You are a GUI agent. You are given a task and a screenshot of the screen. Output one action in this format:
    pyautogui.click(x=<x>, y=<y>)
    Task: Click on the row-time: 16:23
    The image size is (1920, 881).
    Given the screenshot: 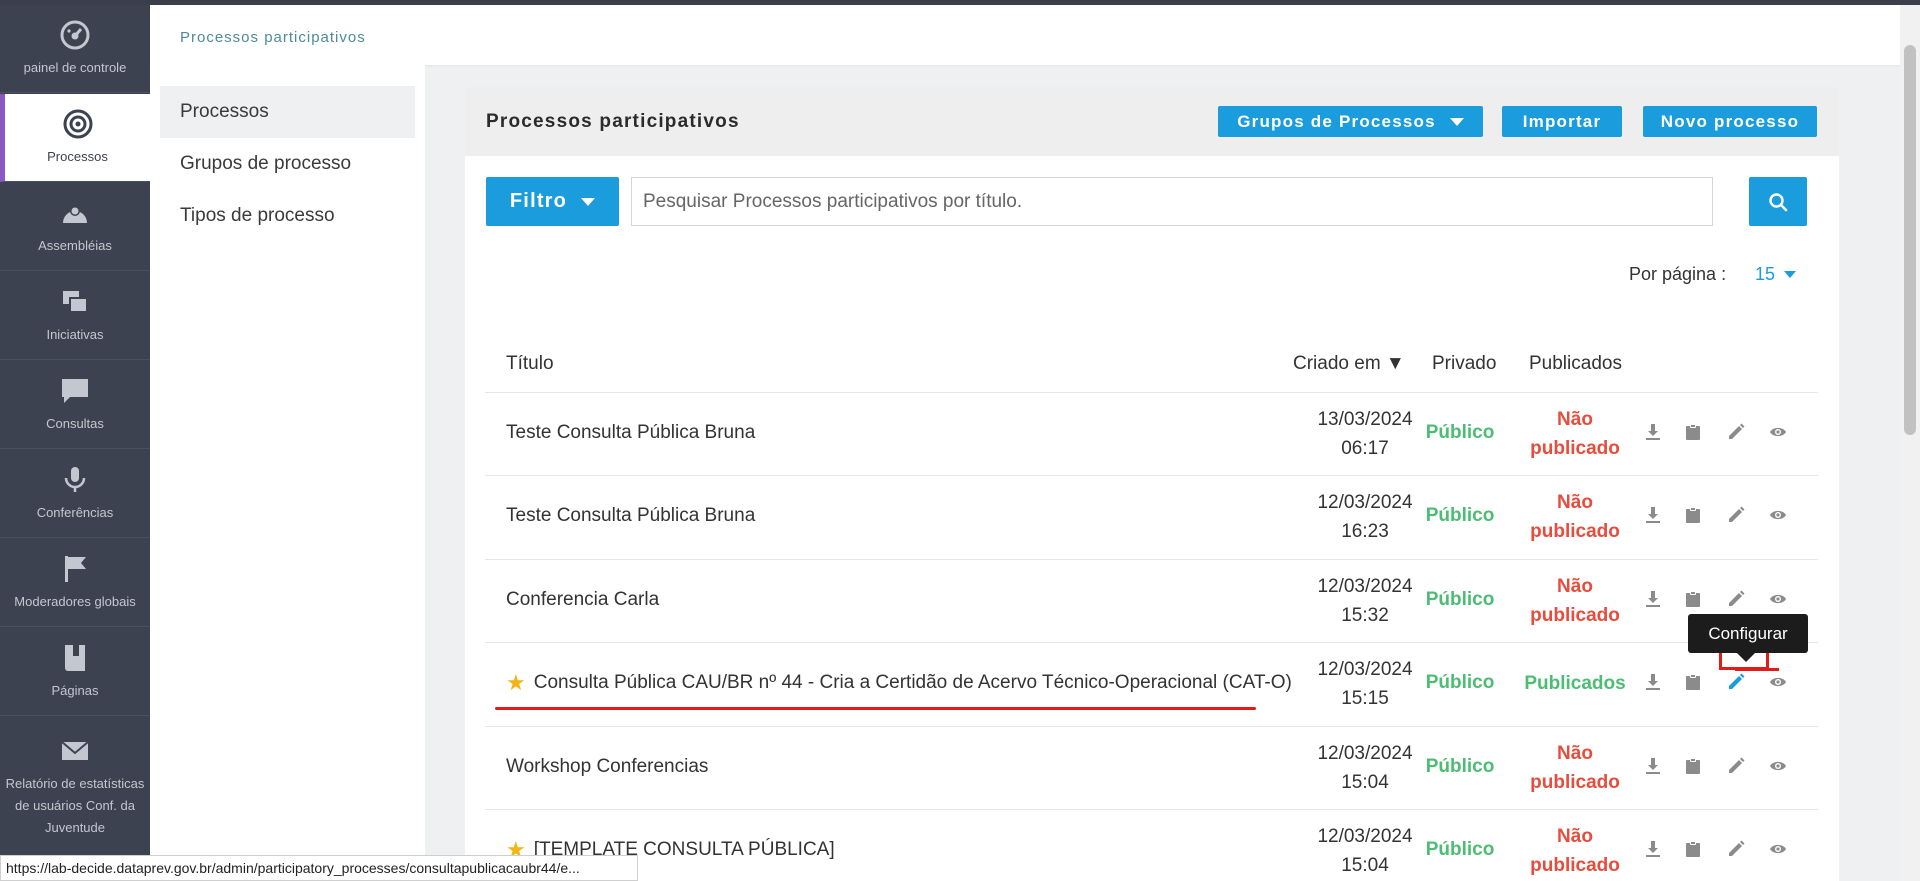 What is the action you would take?
    pyautogui.click(x=1365, y=531)
    